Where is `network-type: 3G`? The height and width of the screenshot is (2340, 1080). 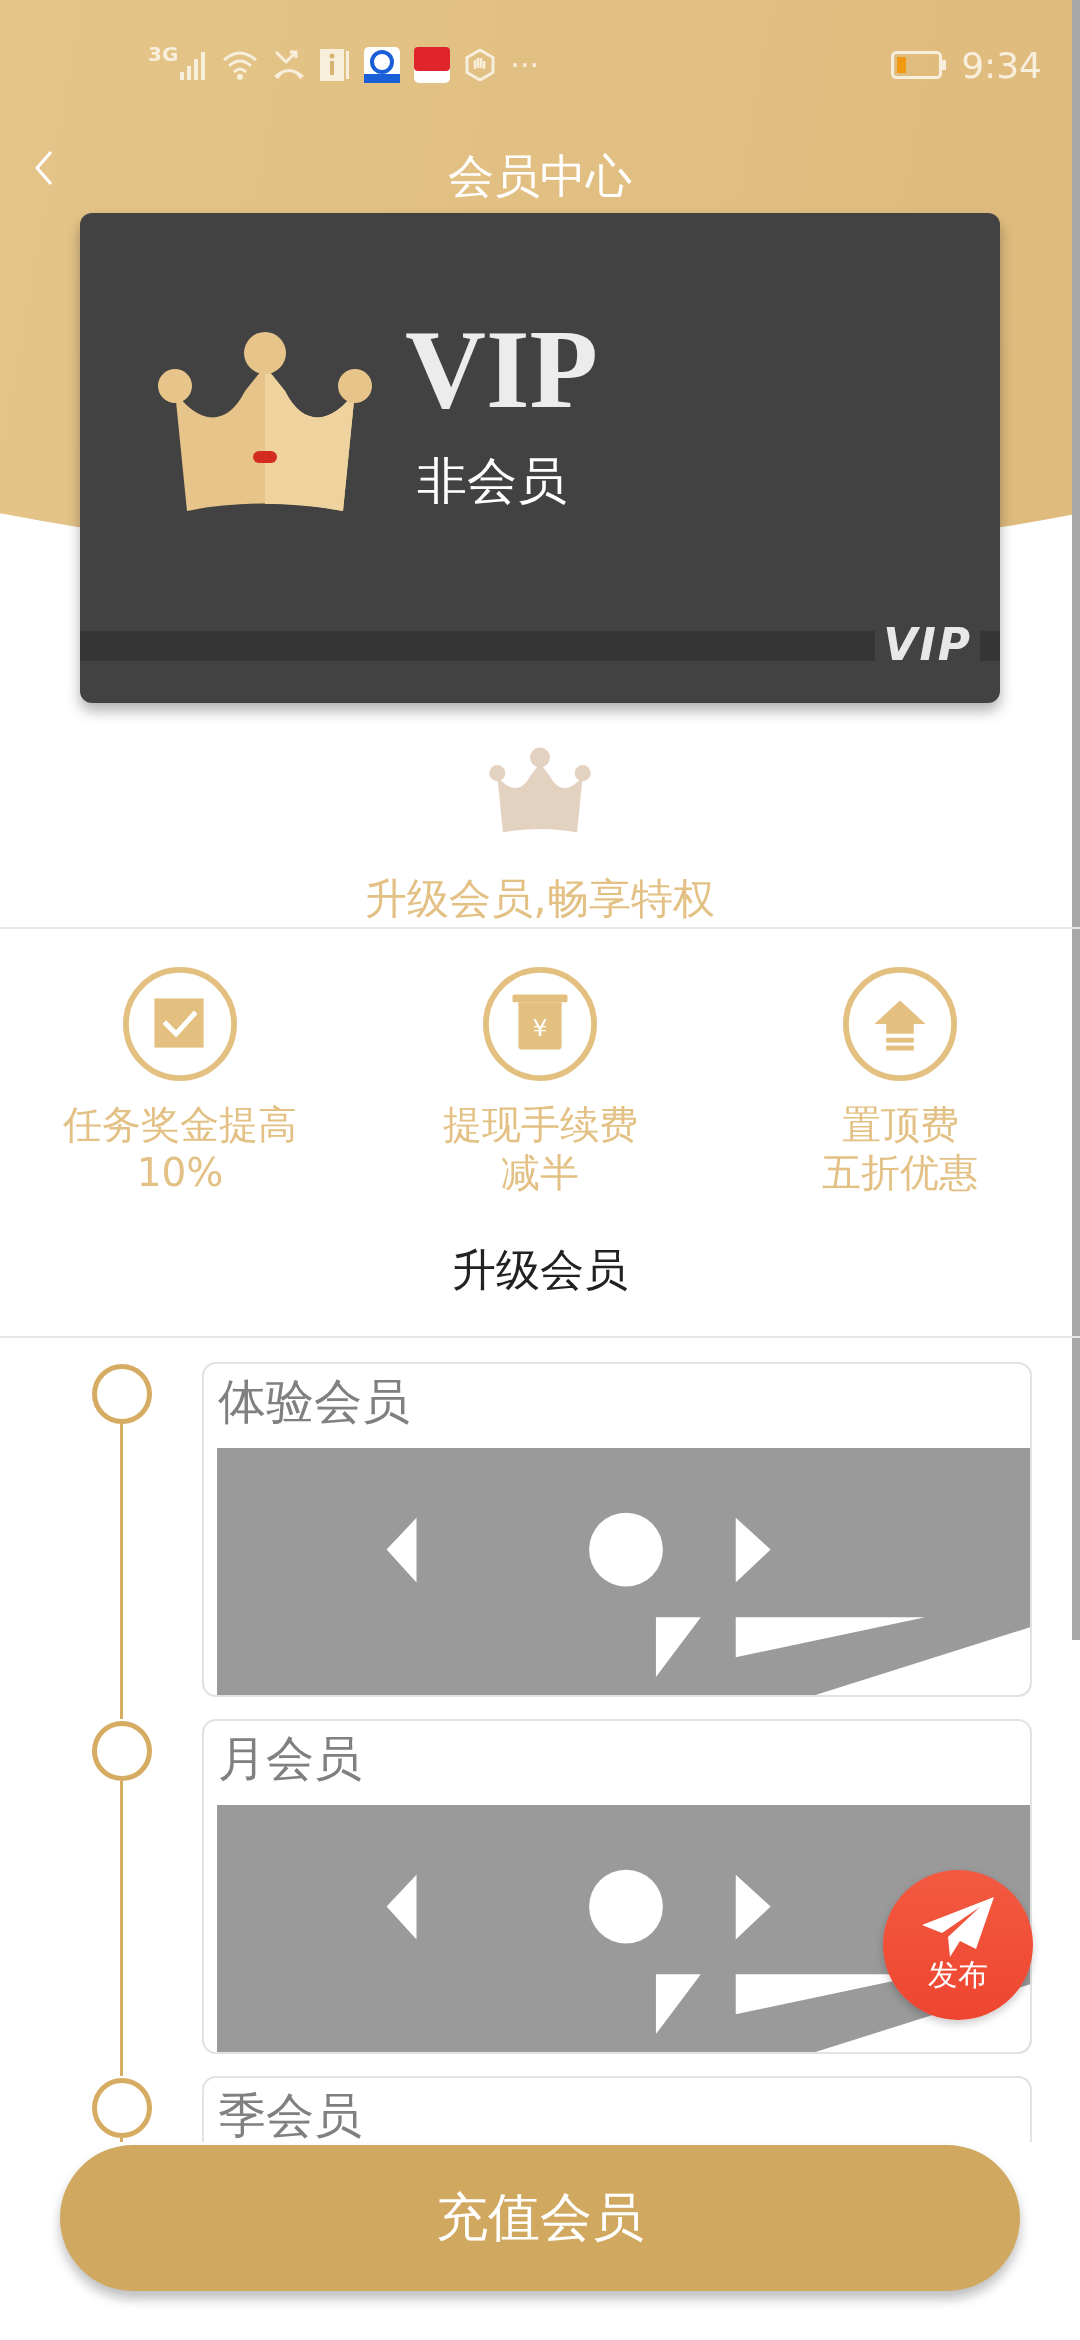
network-type: 3G is located at coordinates (163, 54).